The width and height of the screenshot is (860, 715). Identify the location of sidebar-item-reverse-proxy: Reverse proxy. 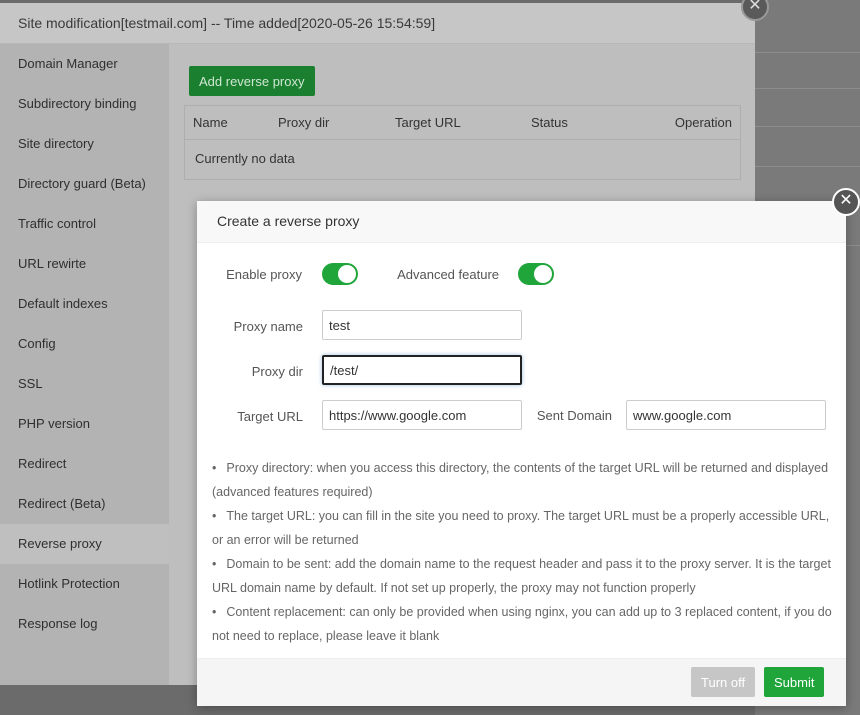
(84, 544).